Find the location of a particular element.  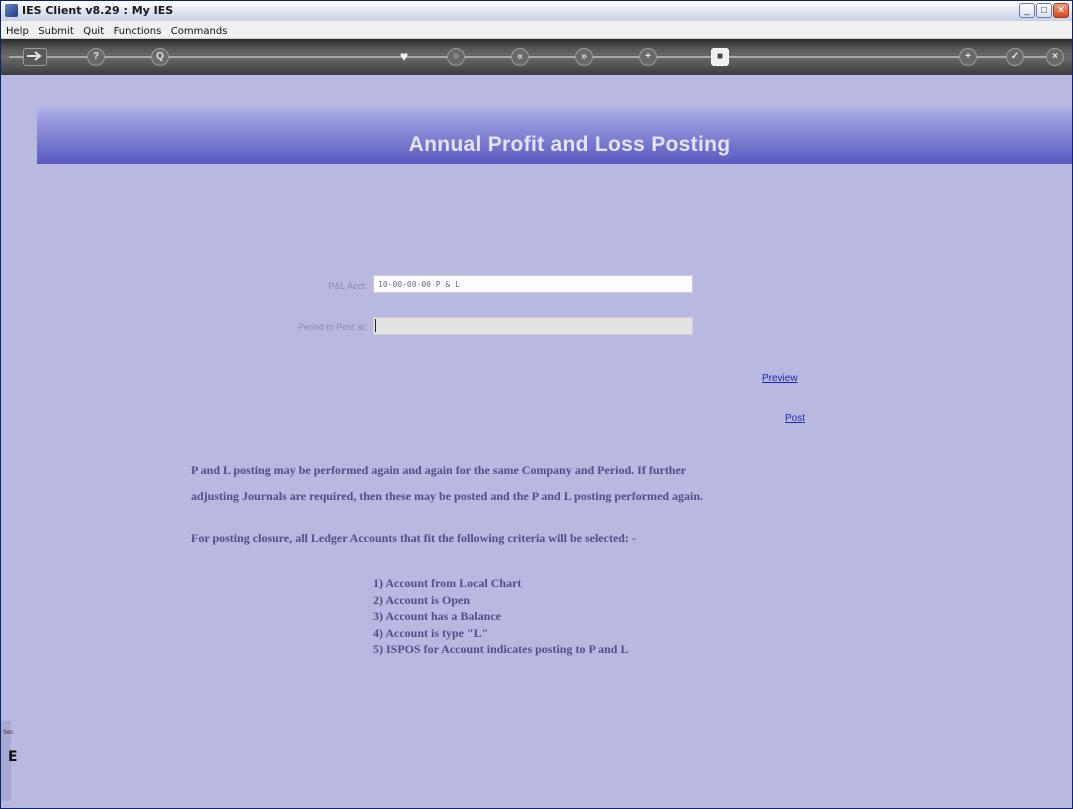

side-mini-label: Sec is located at coordinates (8, 733).